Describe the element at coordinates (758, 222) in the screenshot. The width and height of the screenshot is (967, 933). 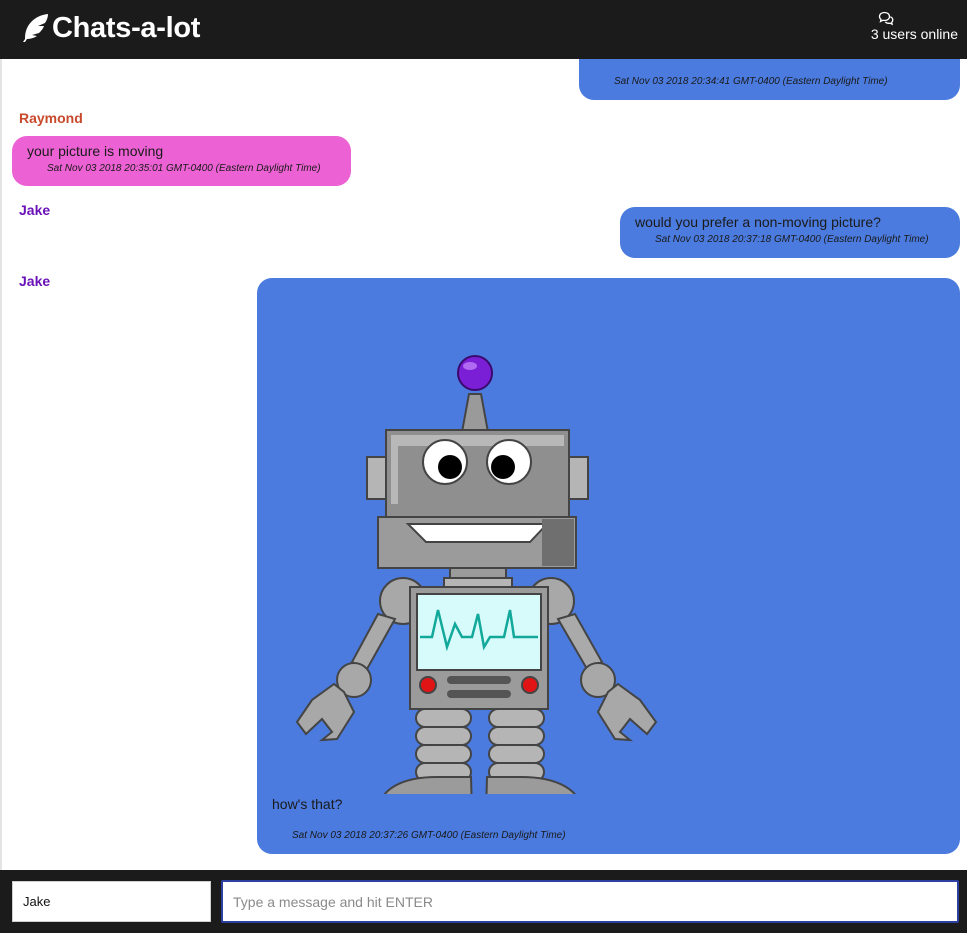
I see `message-text: would you prefer a non-moving picture?` at that location.